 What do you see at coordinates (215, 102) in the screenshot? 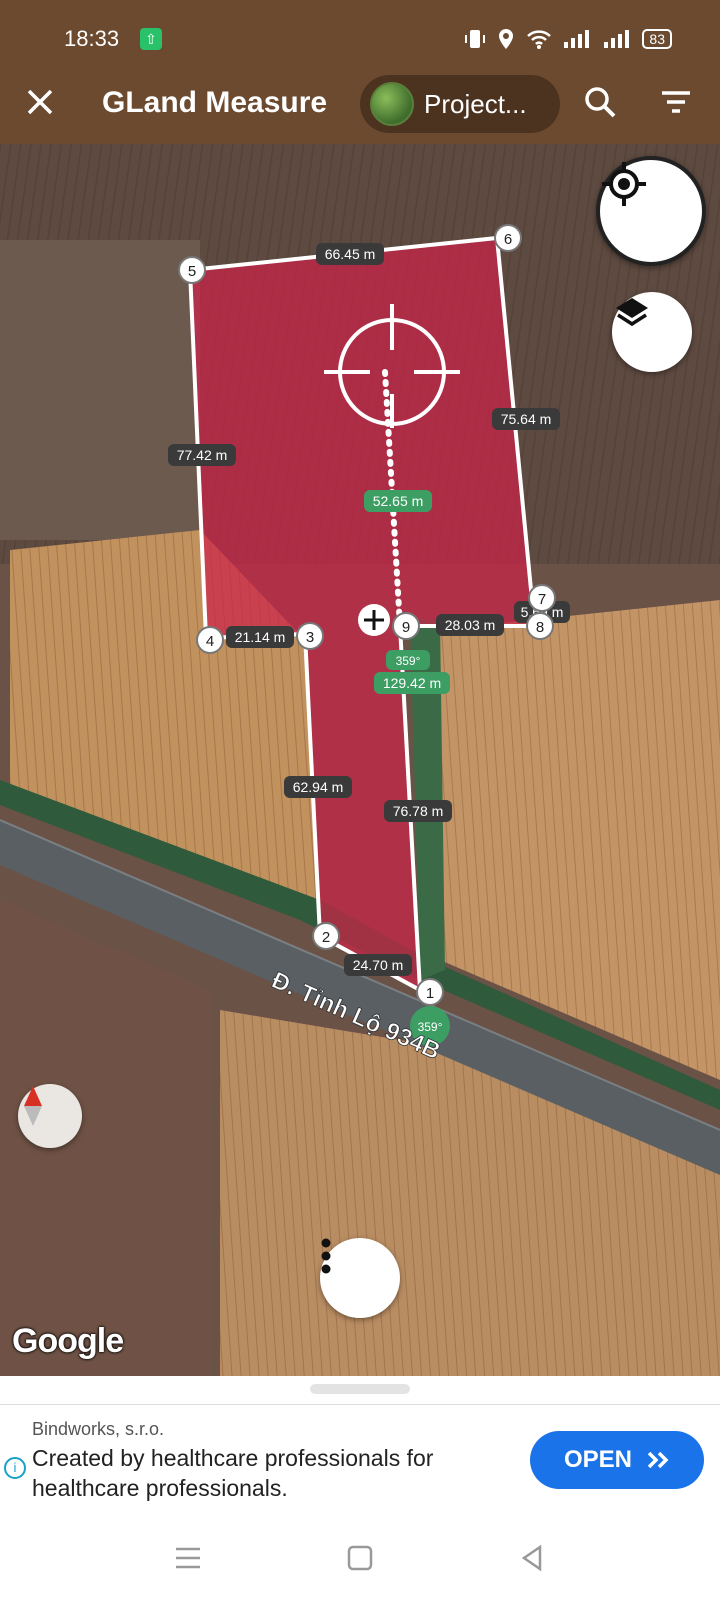
I see `app-title: GLand Measure` at bounding box center [215, 102].